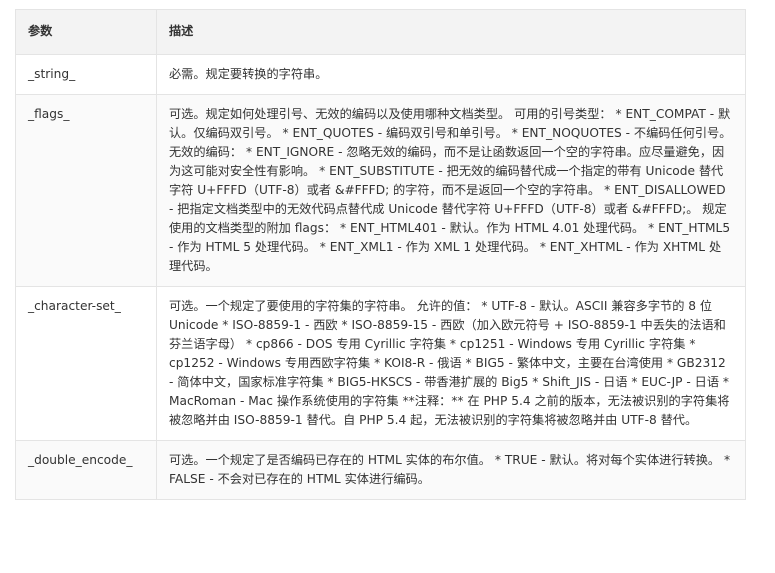  I want to click on param-name: _string_, so click(86, 74).